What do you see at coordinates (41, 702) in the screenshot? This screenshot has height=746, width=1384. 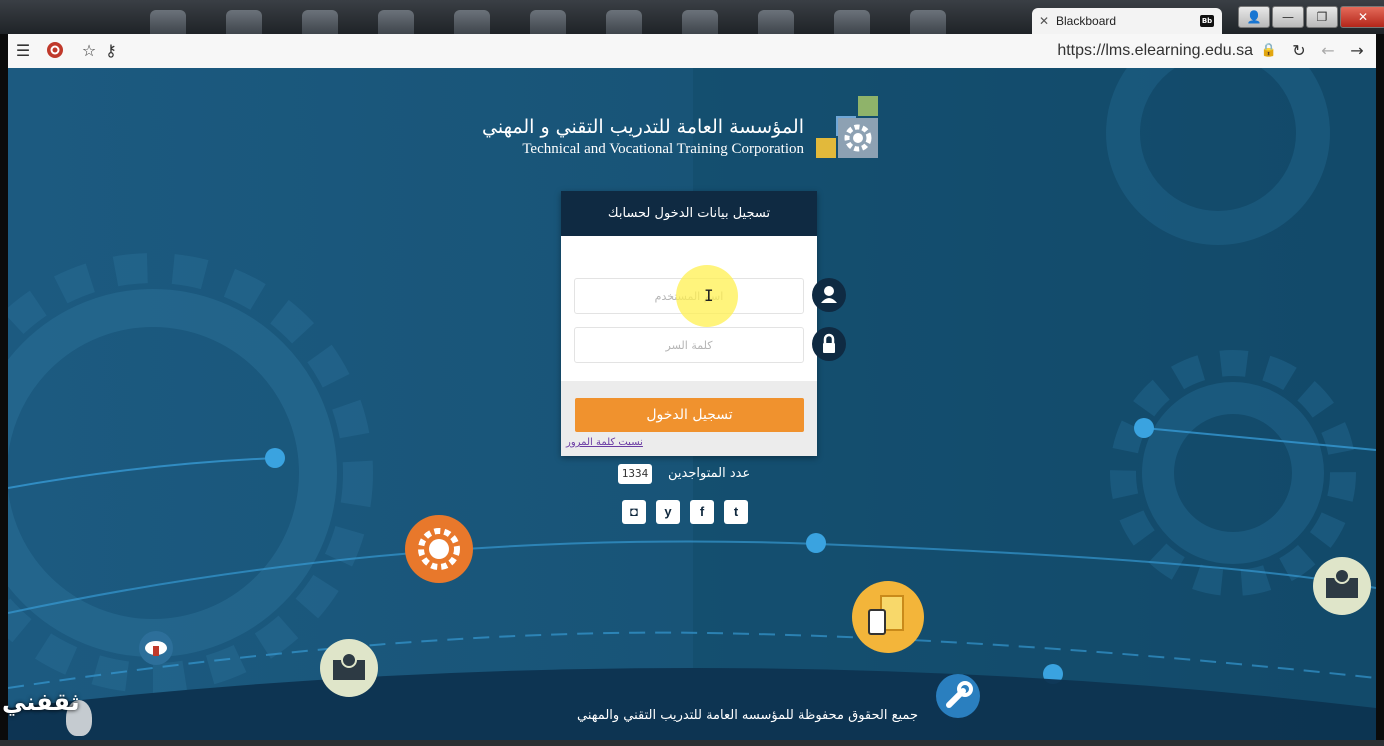 I see `watermark-text: ثقفني` at bounding box center [41, 702].